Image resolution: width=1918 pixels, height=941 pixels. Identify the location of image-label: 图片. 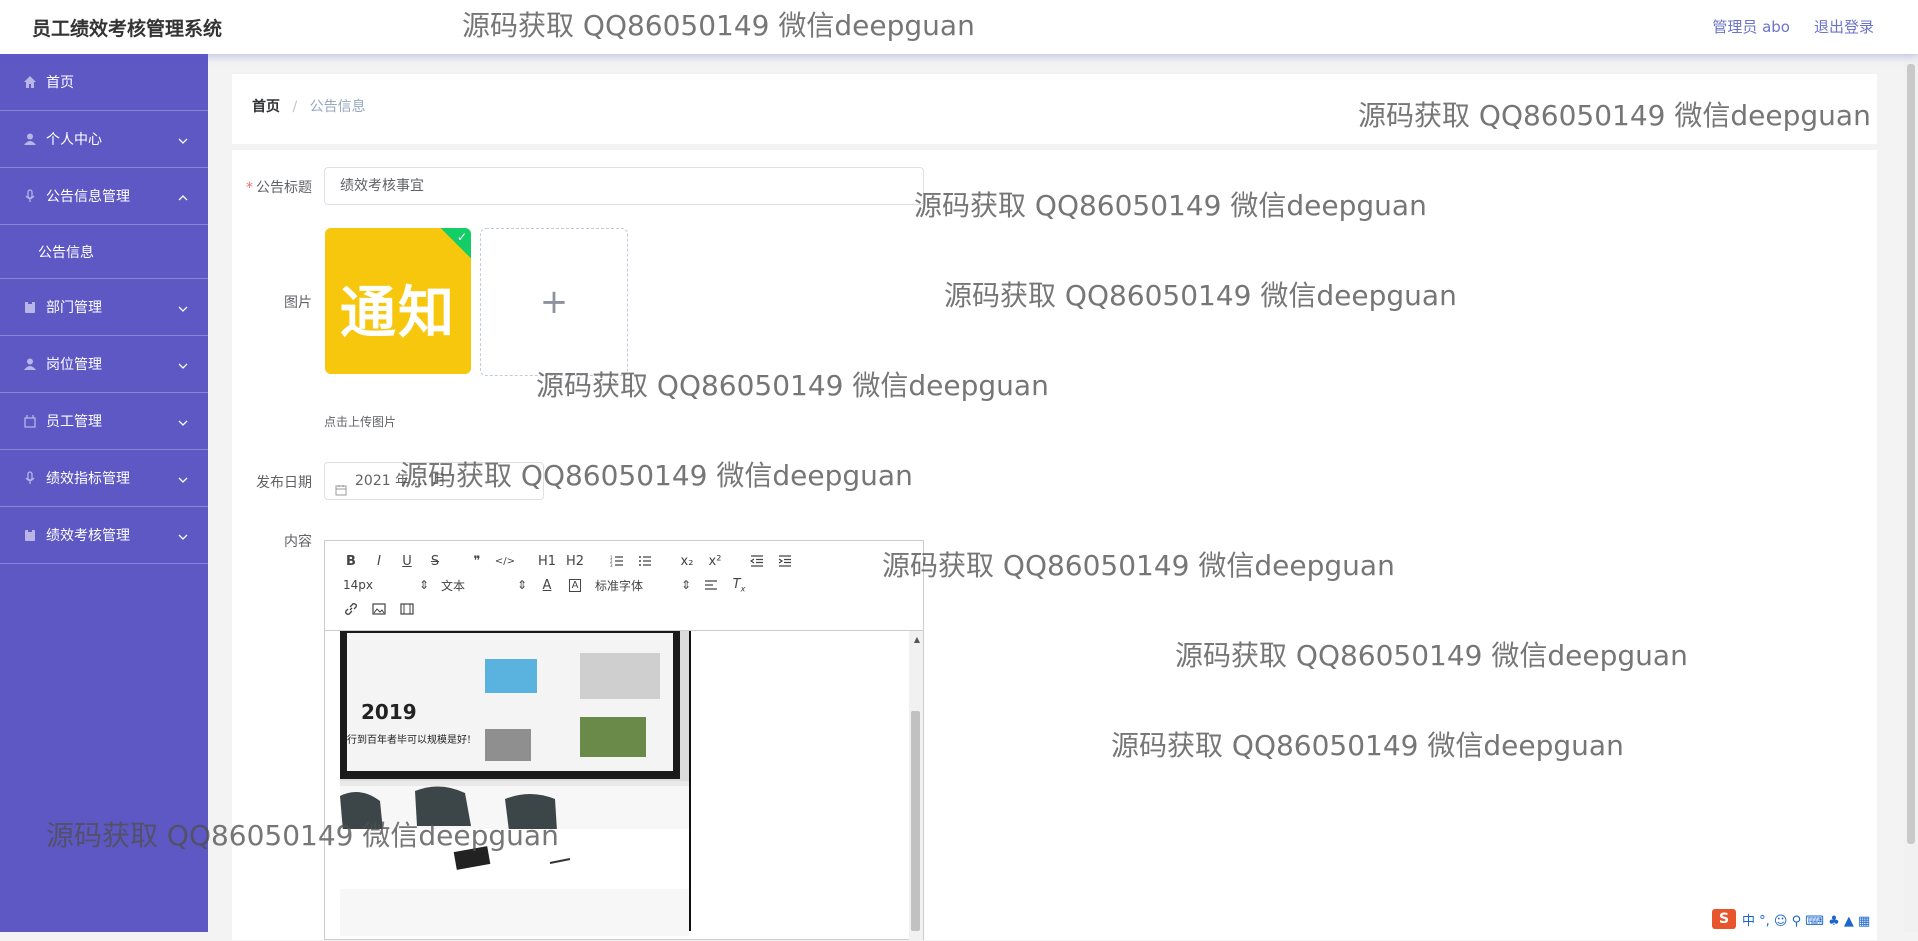
(298, 303).